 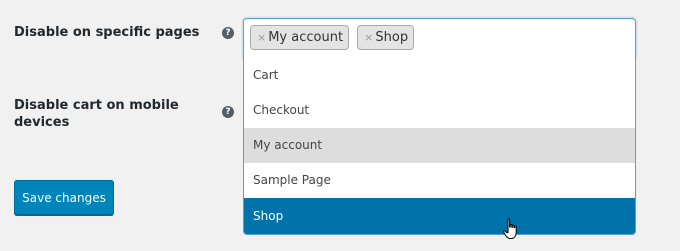 I want to click on pages-multiselect: × My account × Shop, so click(x=439, y=38).